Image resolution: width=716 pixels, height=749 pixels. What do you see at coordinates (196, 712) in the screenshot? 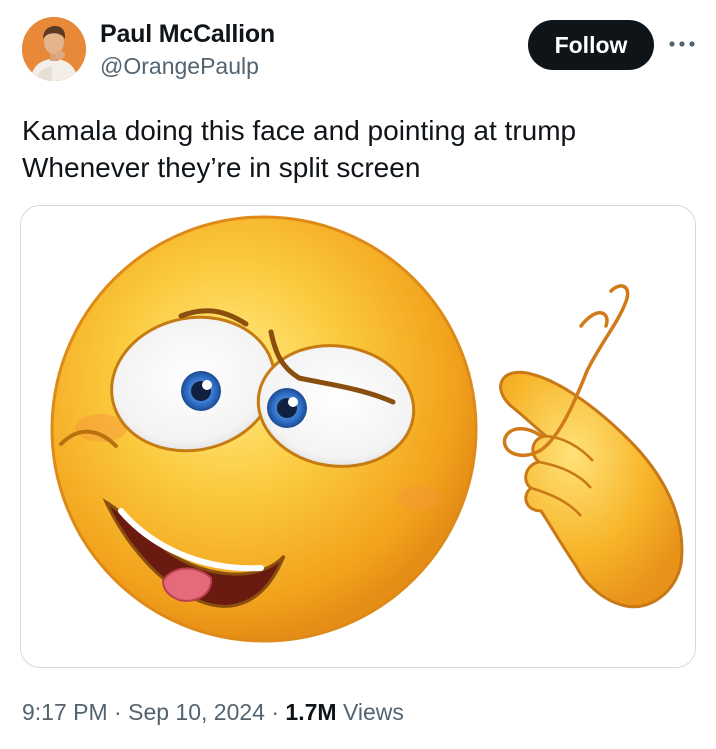
I see `tweet-date: Sep 10, 2024` at bounding box center [196, 712].